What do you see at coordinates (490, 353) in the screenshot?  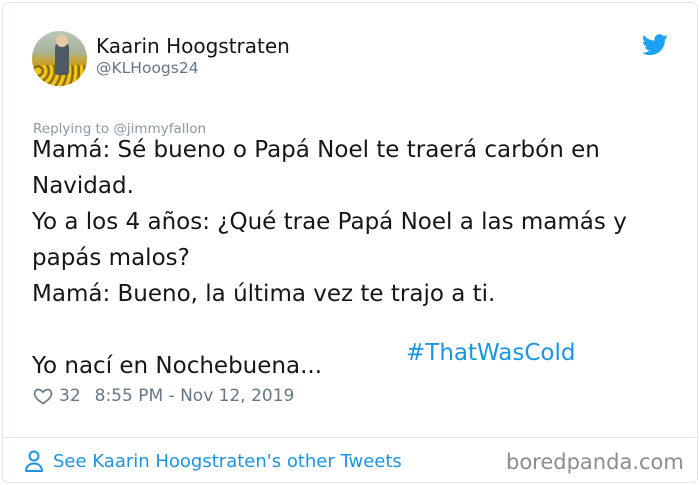 I see `hashtag-link: #ThatWasCold` at bounding box center [490, 353].